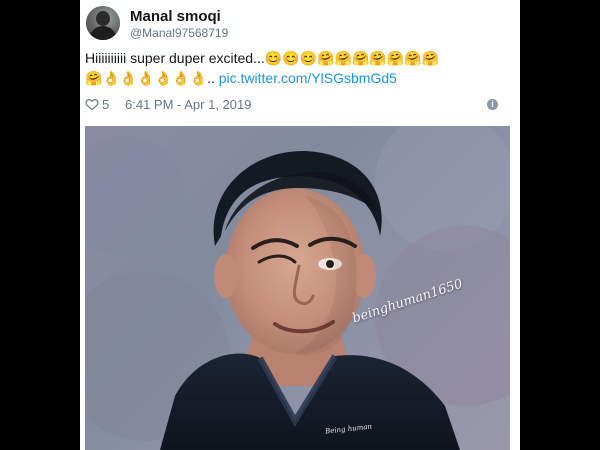 This screenshot has width=600, height=450. I want to click on tweet-emoji-row2-6: 👌, so click(198, 78).